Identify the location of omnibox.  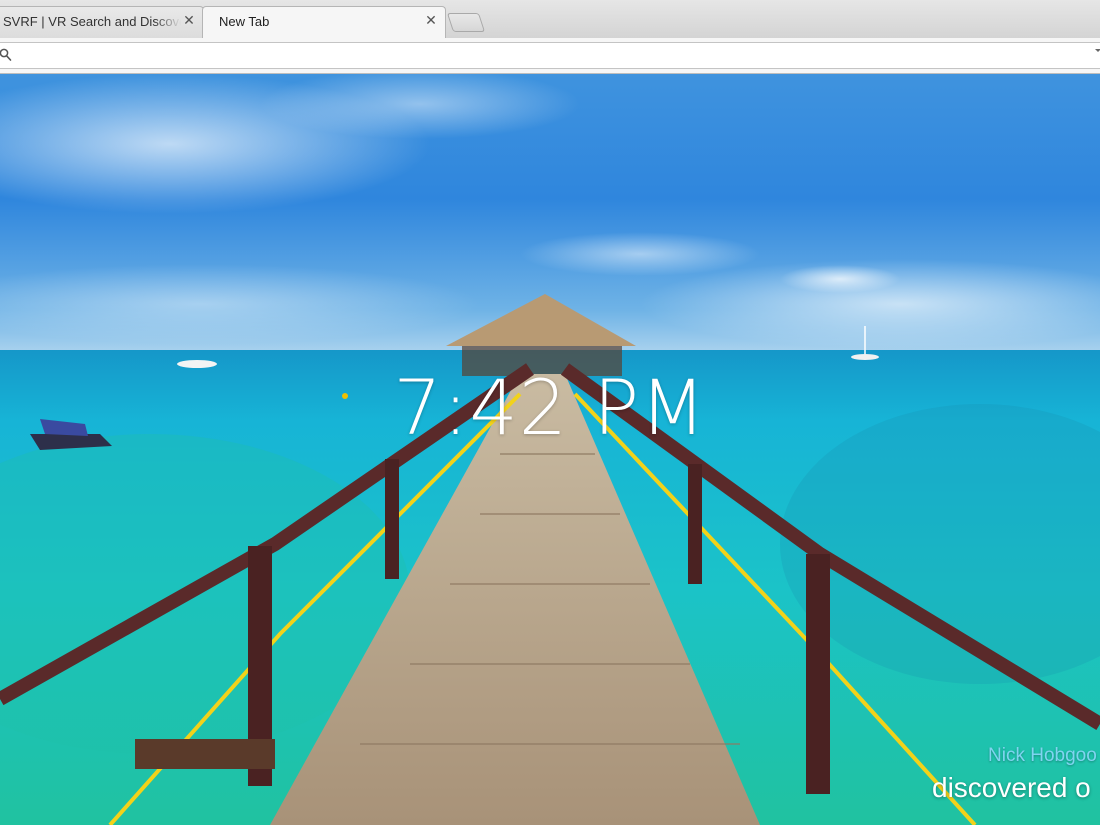
(550, 55).